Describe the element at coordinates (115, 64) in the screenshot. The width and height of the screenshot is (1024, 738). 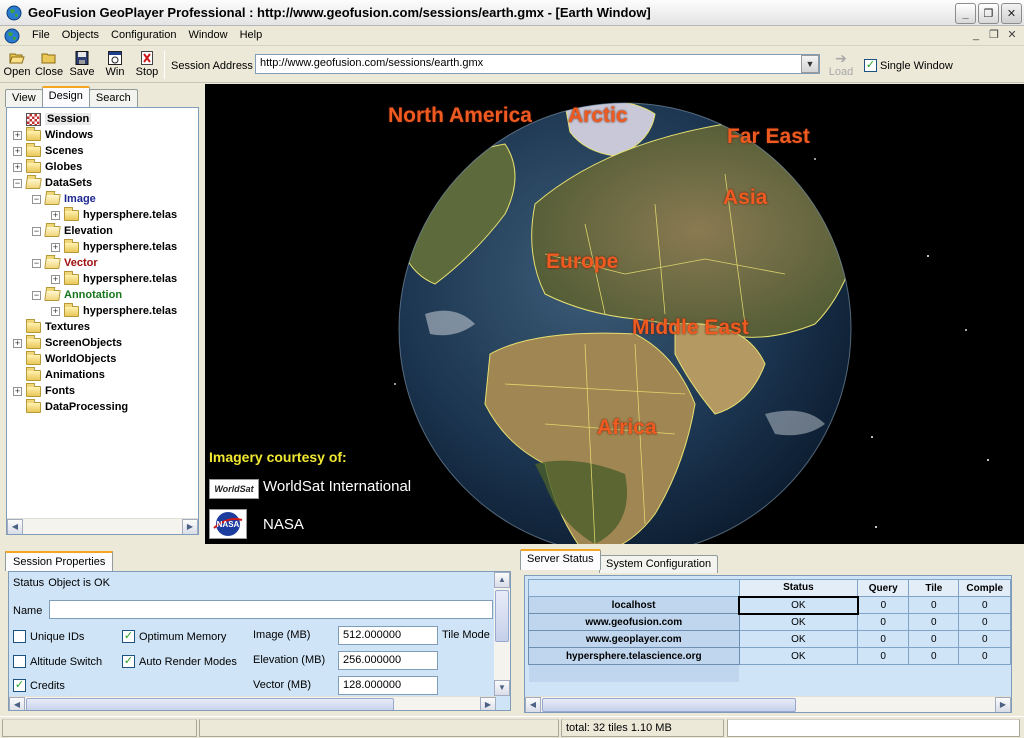
I see `win-button: Win` at that location.